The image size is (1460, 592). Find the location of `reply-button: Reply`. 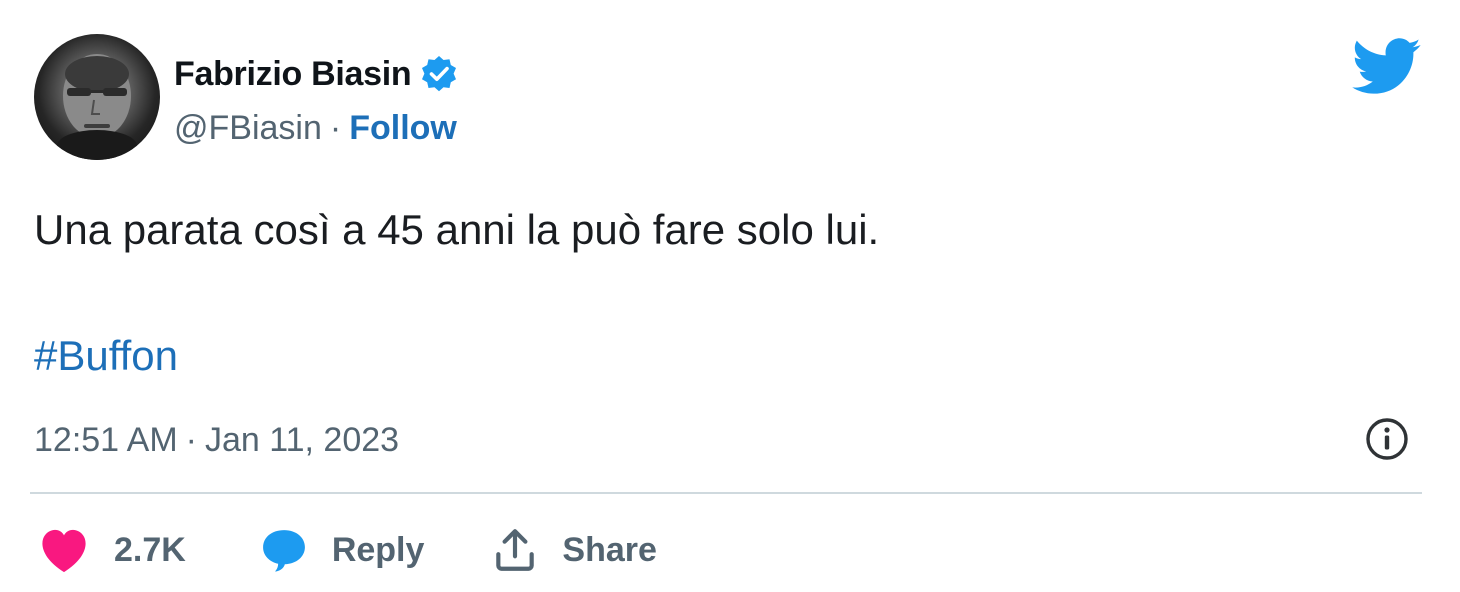

reply-button: Reply is located at coordinates (341, 550).